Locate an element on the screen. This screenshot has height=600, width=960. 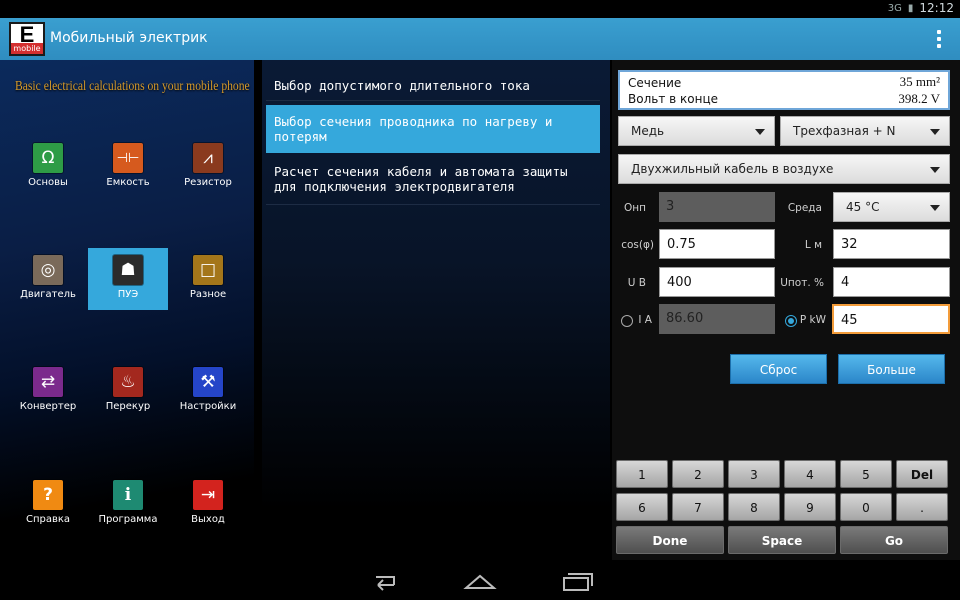
tile-label: Конвертер is located at coordinates (48, 406).